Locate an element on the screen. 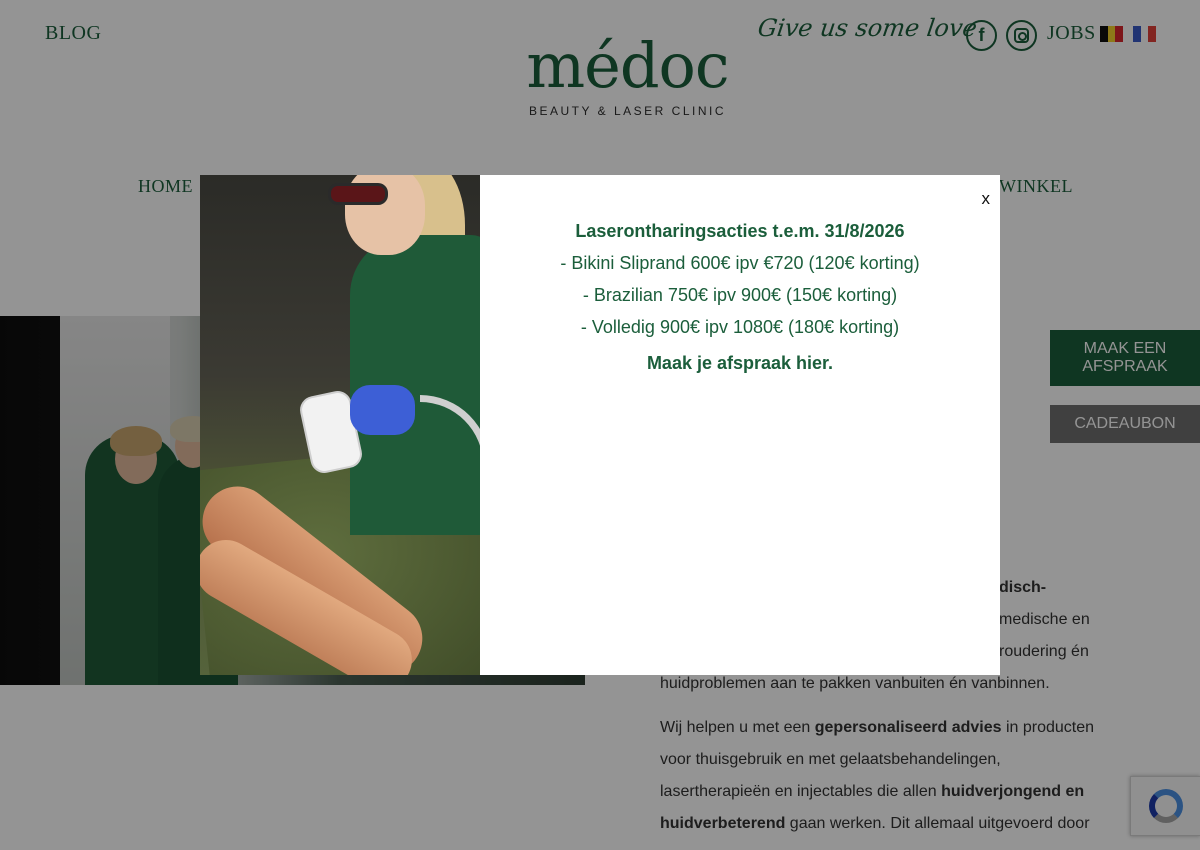  popup-title: Laserontharingsacties t.e.m. 31/8/2026 is located at coordinates (740, 231).